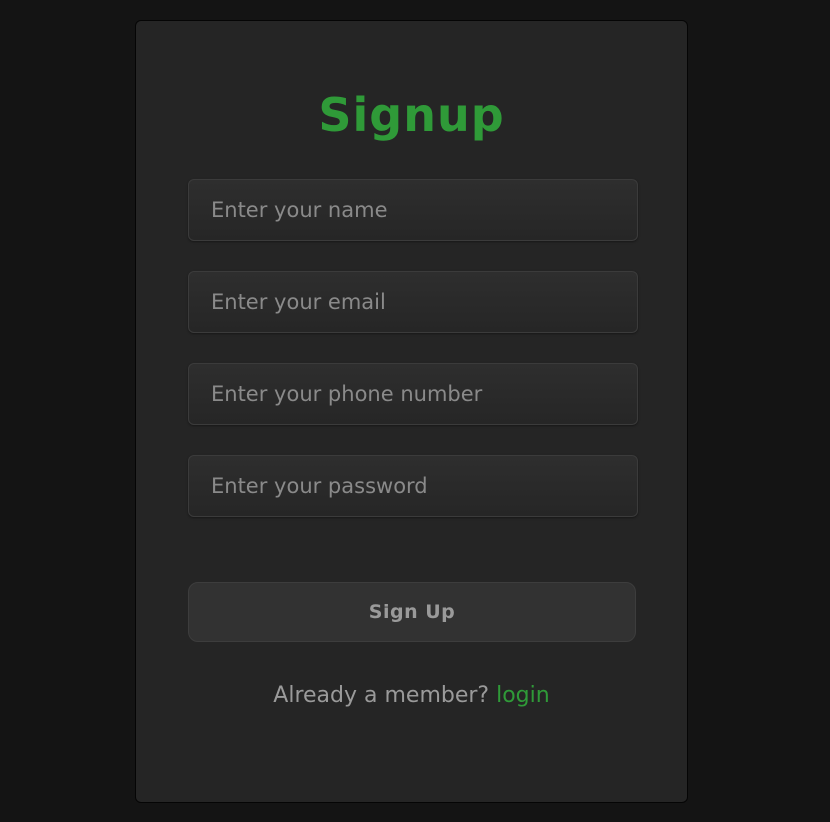  What do you see at coordinates (413, 210) in the screenshot?
I see `name-input` at bounding box center [413, 210].